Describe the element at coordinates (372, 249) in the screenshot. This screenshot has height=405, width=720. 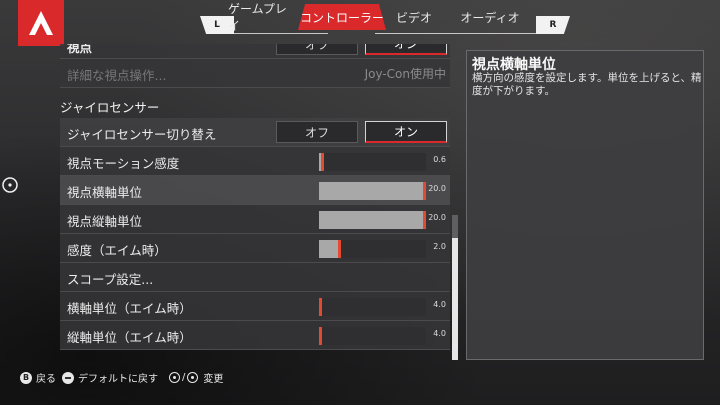
I see `aim-sensitivity-slider` at that location.